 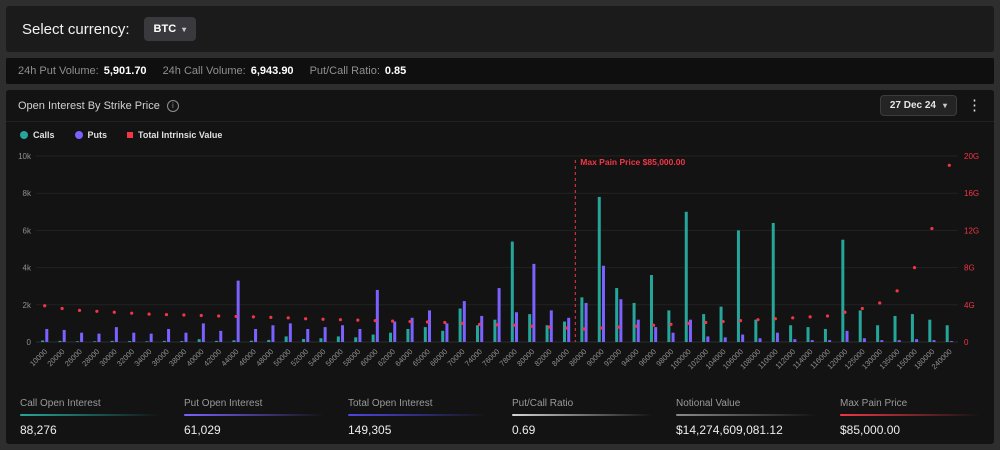 What do you see at coordinates (390, 403) in the screenshot?
I see `stat-label: Total Open Interest` at bounding box center [390, 403].